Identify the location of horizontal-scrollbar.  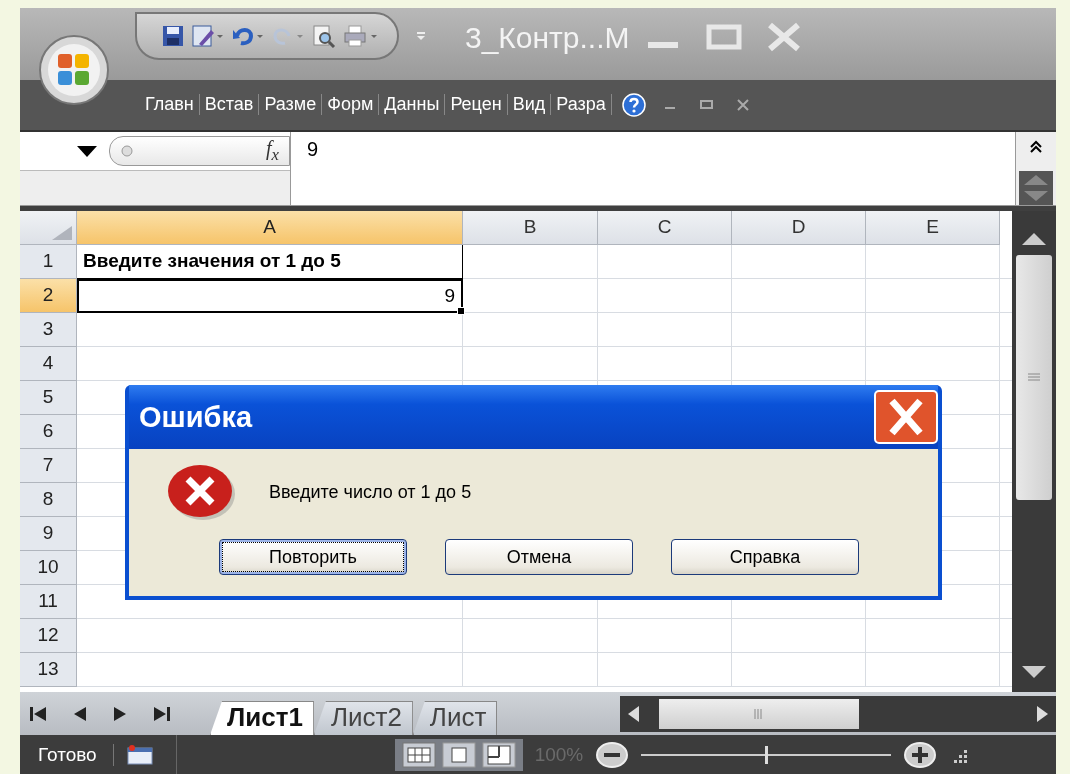
(838, 713).